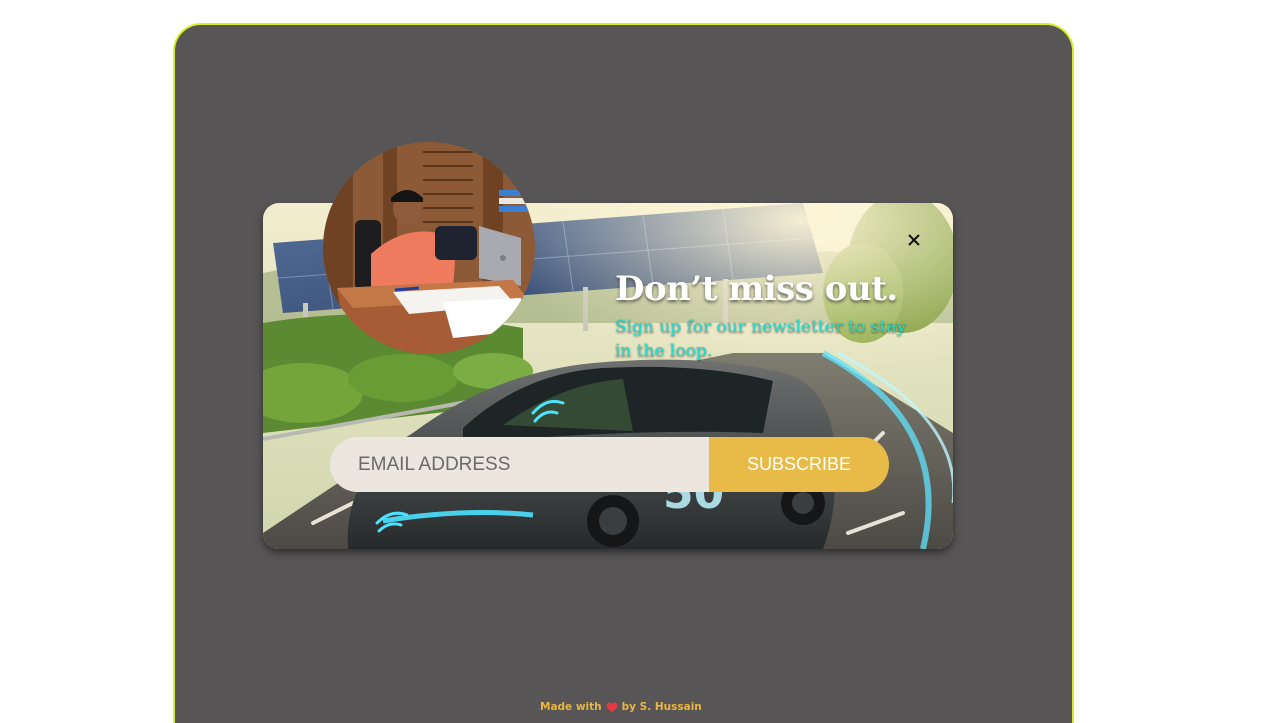  Describe the element at coordinates (519, 464) in the screenshot. I see `email-field` at that location.